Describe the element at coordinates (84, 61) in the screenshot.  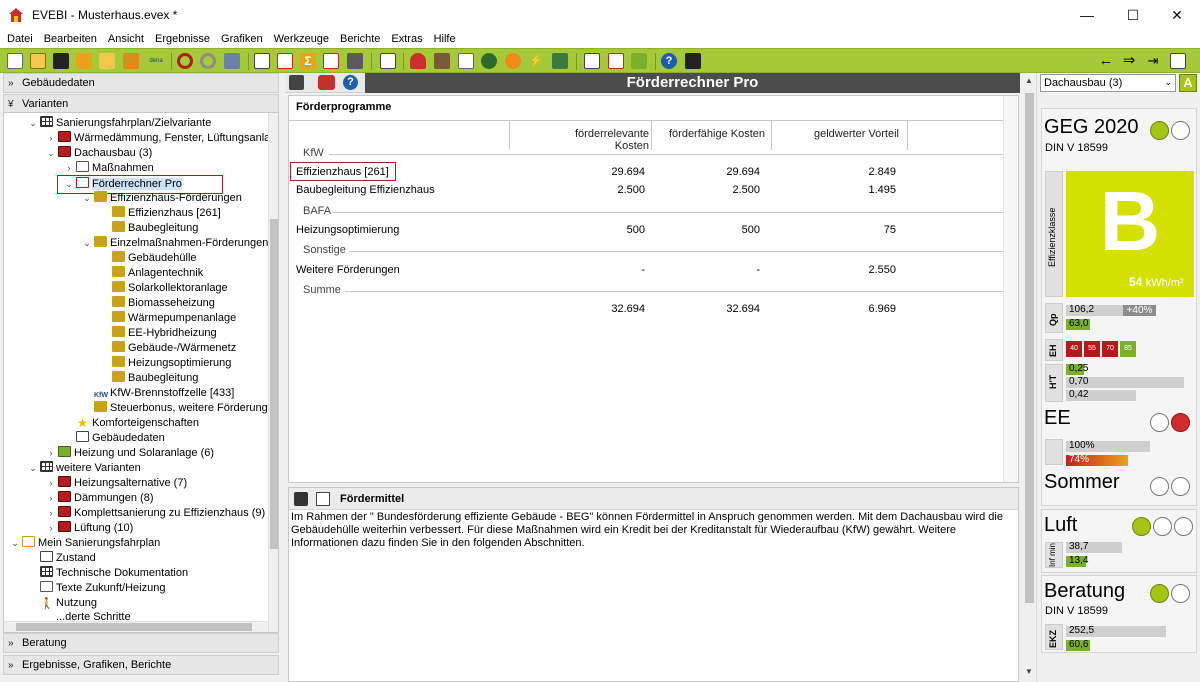
I see `import-icon` at that location.